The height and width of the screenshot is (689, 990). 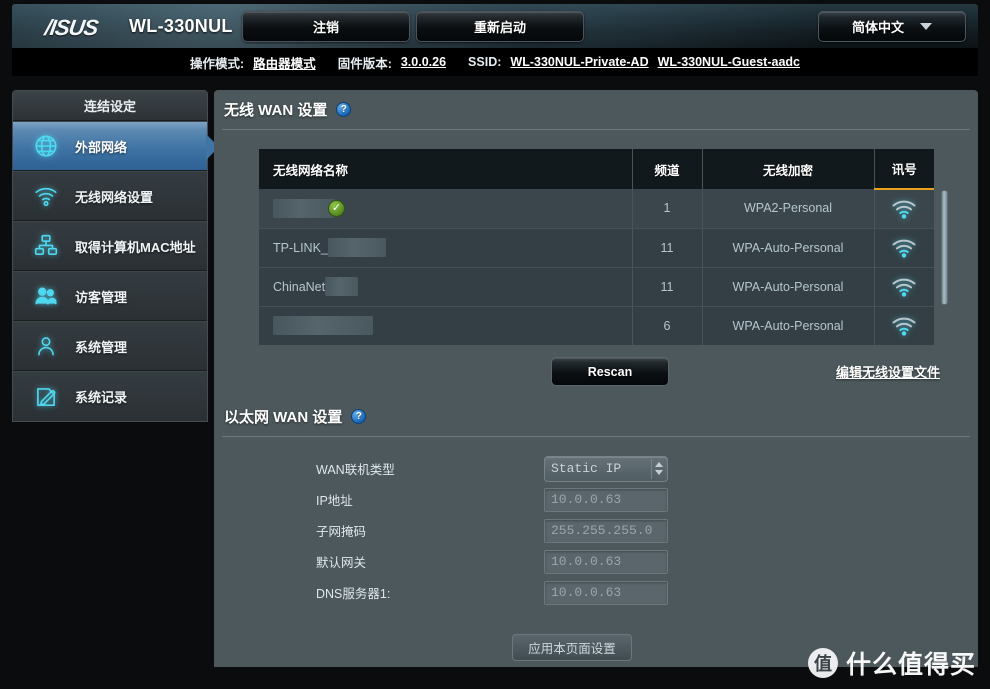 I want to click on form-row: WAN联机类型 Static IP, so click(x=596, y=468).